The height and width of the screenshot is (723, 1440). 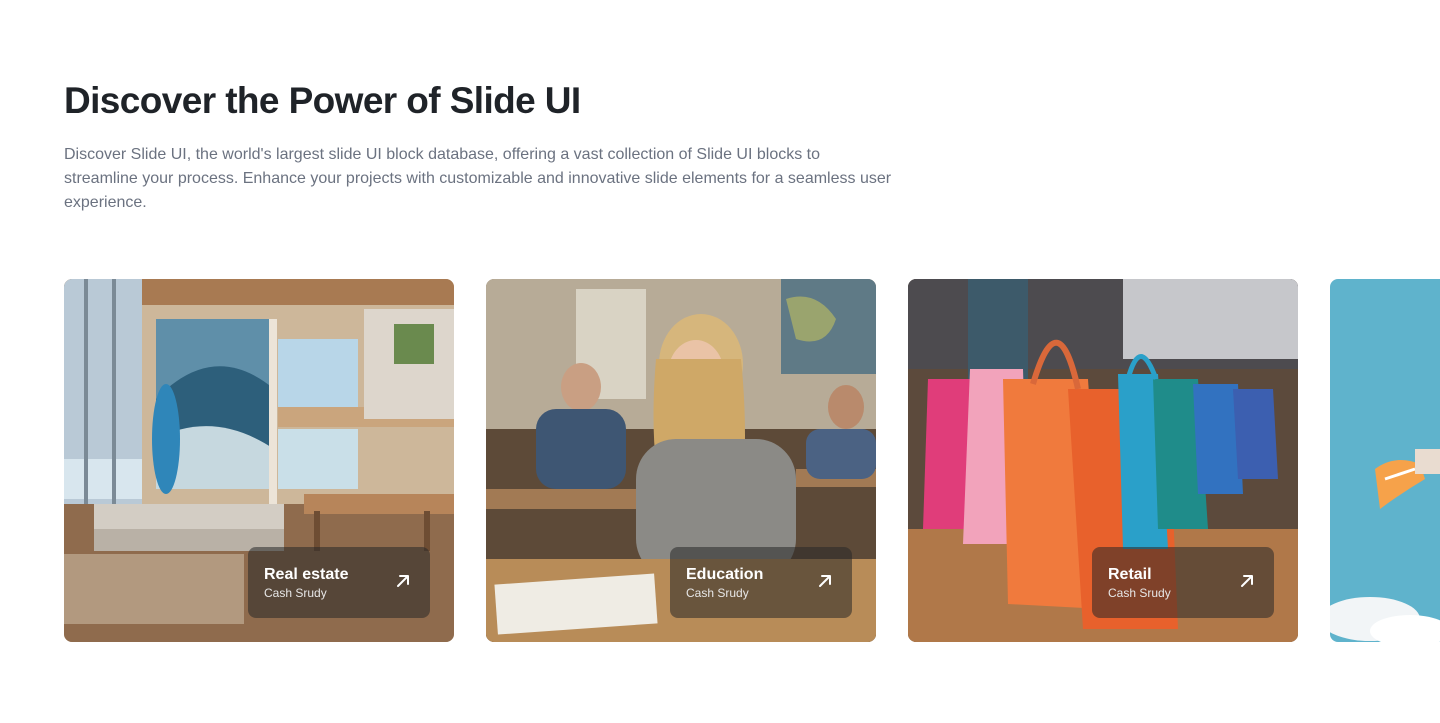 I want to click on sport-image, so click(x=1385, y=460).